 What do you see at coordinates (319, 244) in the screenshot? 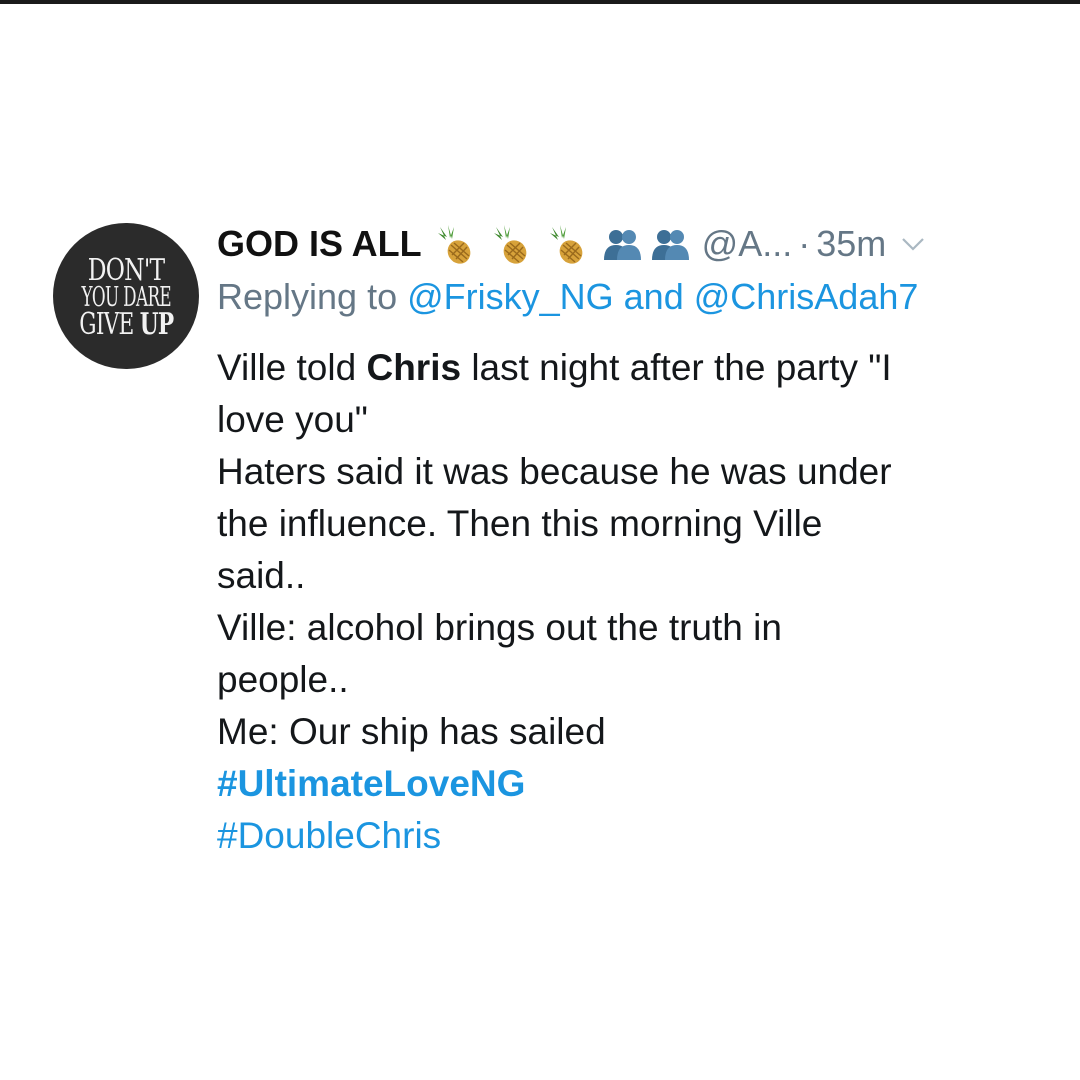
I see `display-name: GOD IS ALL` at bounding box center [319, 244].